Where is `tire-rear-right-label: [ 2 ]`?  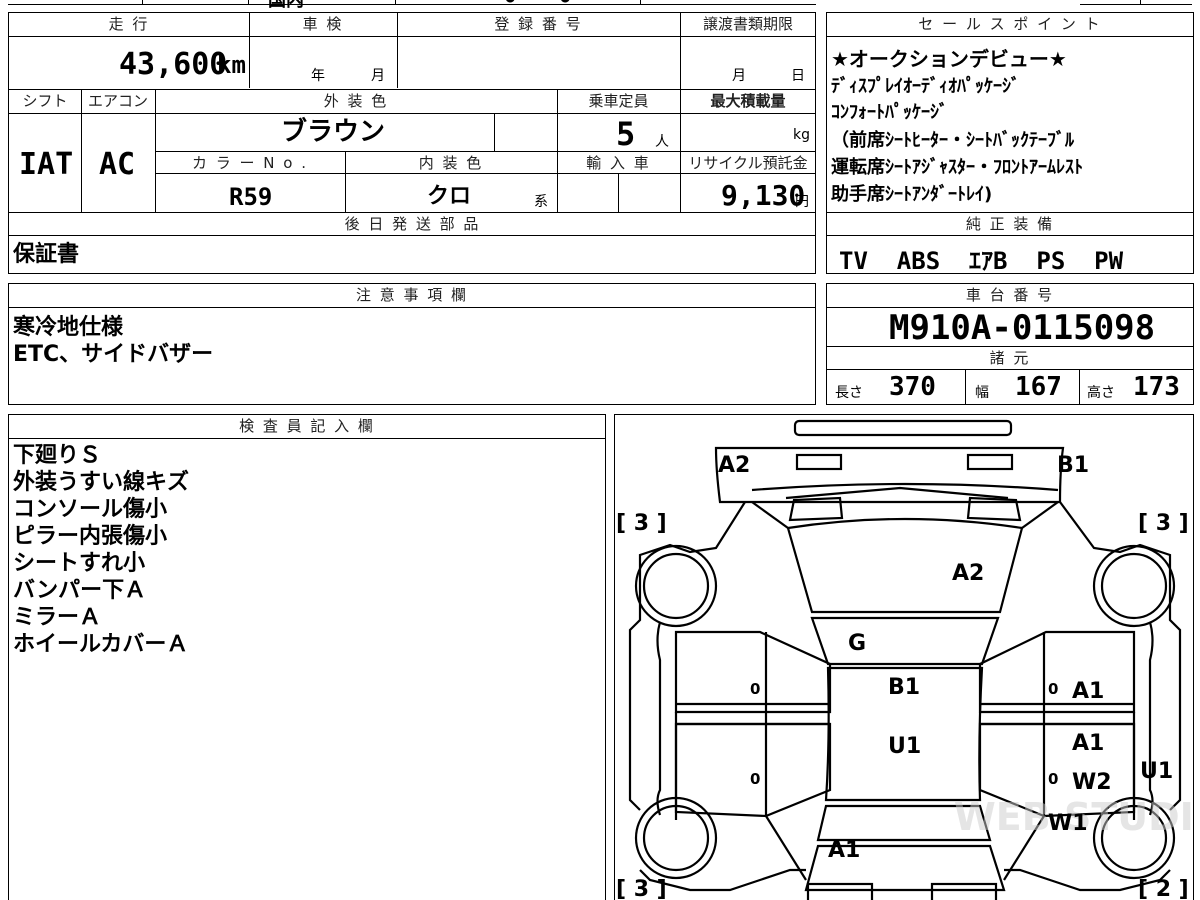
tire-rear-right-label: [ 2 ] is located at coordinates (1163, 888).